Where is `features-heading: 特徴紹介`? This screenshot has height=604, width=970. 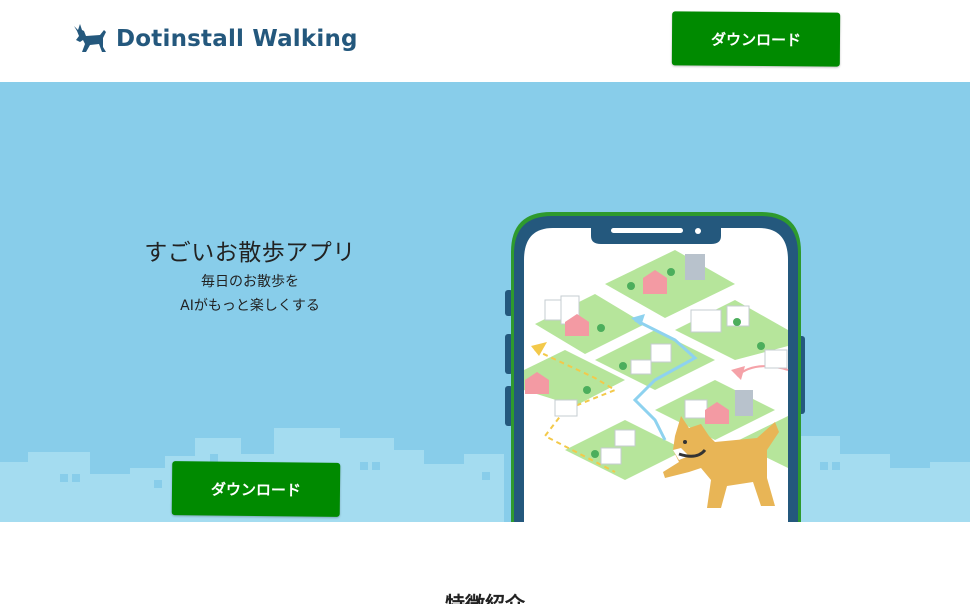 features-heading: 特徴紹介 is located at coordinates (485, 598).